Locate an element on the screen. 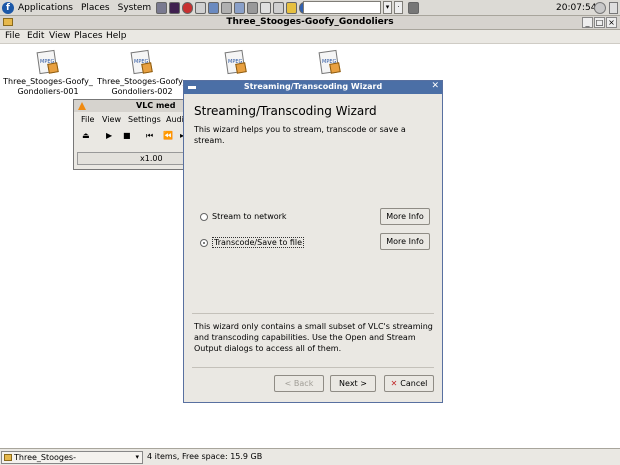 The height and width of the screenshot is (465, 620). file-manager-titlebar: Three_Stooges-Goofy_Gondoliers _ □ × is located at coordinates (310, 23).